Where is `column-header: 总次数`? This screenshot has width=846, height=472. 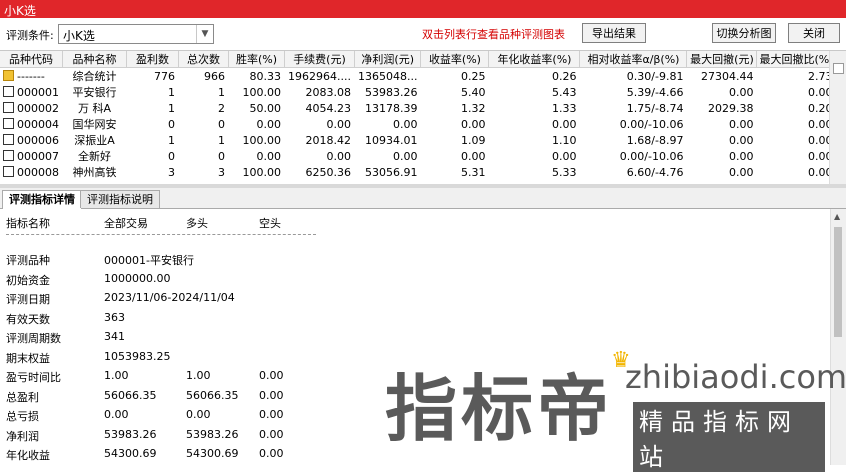 column-header: 总次数 is located at coordinates (203, 59).